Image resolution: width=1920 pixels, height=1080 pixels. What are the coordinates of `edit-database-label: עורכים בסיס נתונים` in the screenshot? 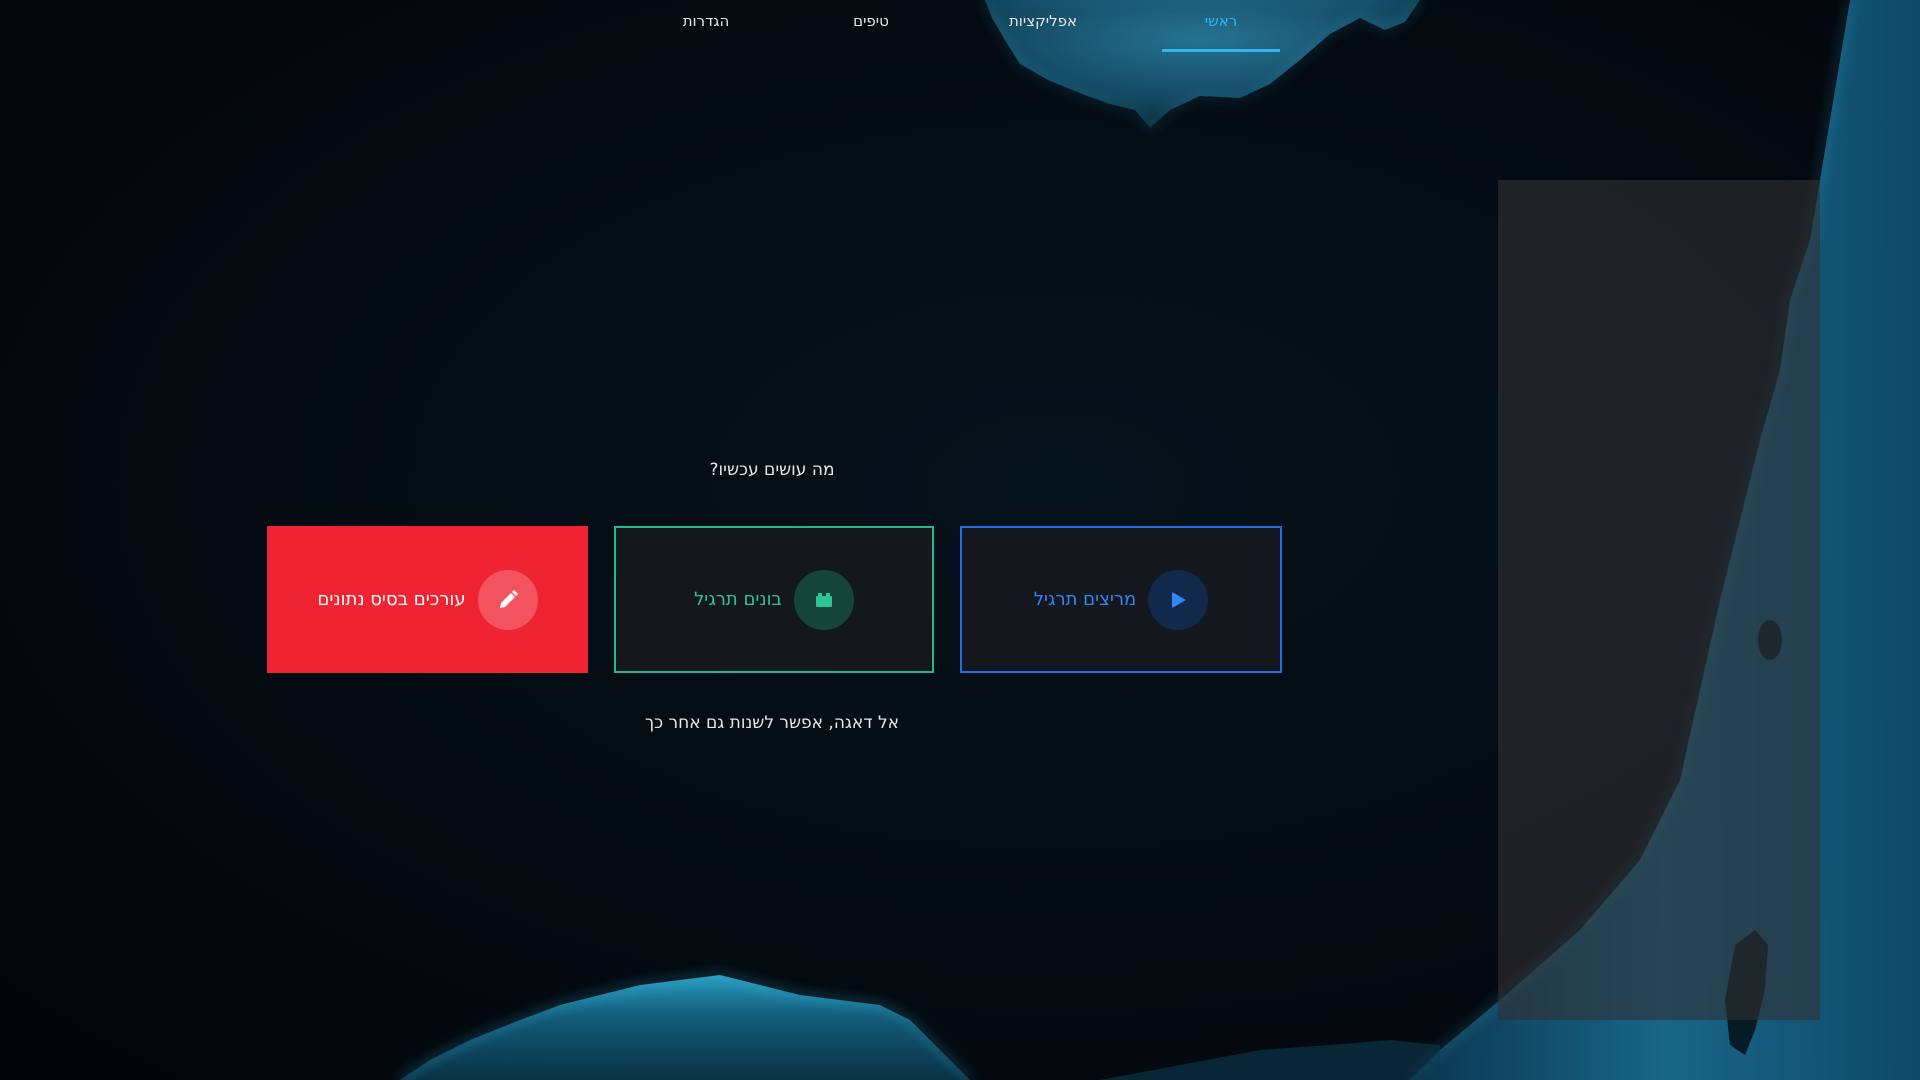 It's located at (391, 599).